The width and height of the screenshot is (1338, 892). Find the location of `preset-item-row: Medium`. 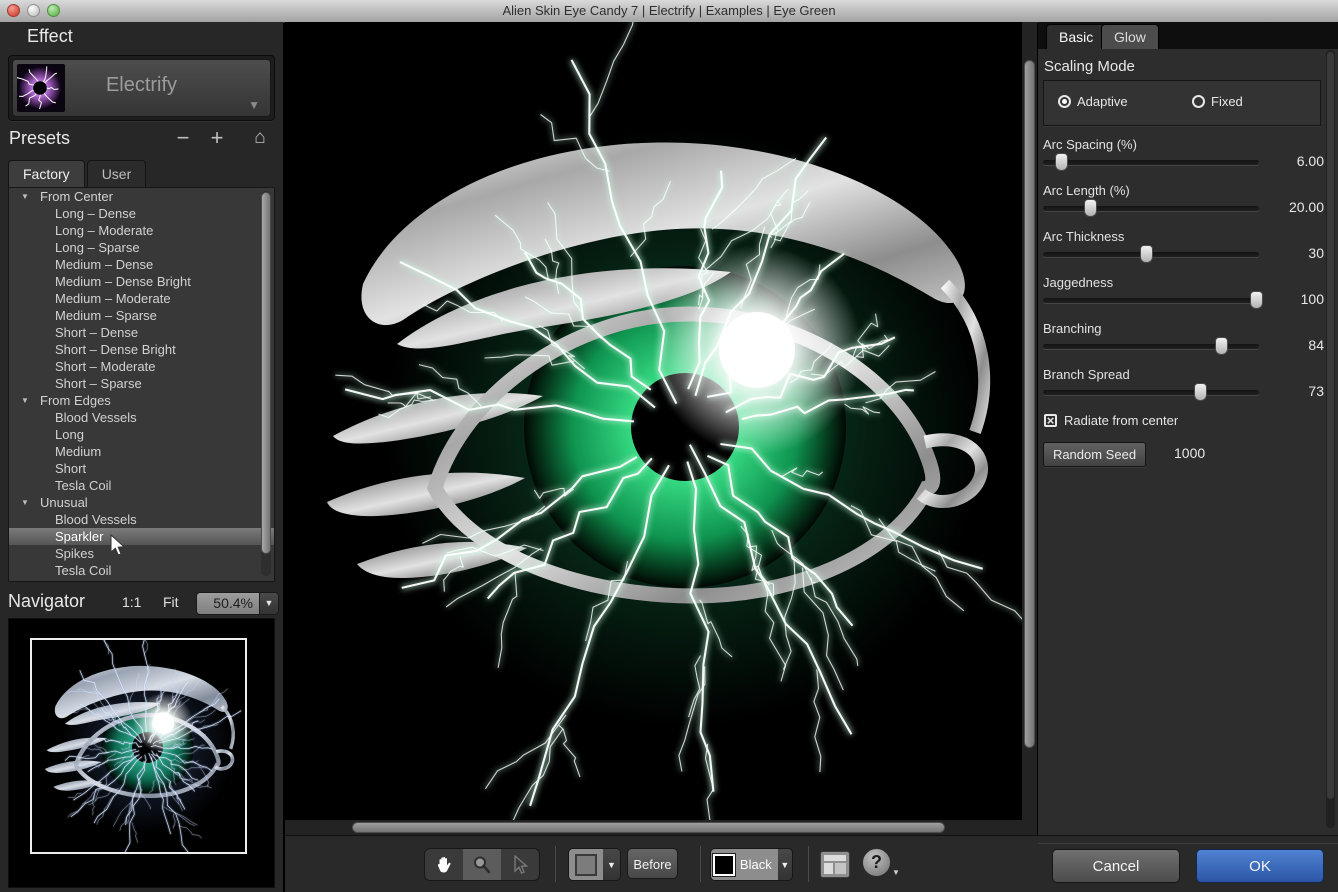

preset-item-row: Medium is located at coordinates (141, 451).